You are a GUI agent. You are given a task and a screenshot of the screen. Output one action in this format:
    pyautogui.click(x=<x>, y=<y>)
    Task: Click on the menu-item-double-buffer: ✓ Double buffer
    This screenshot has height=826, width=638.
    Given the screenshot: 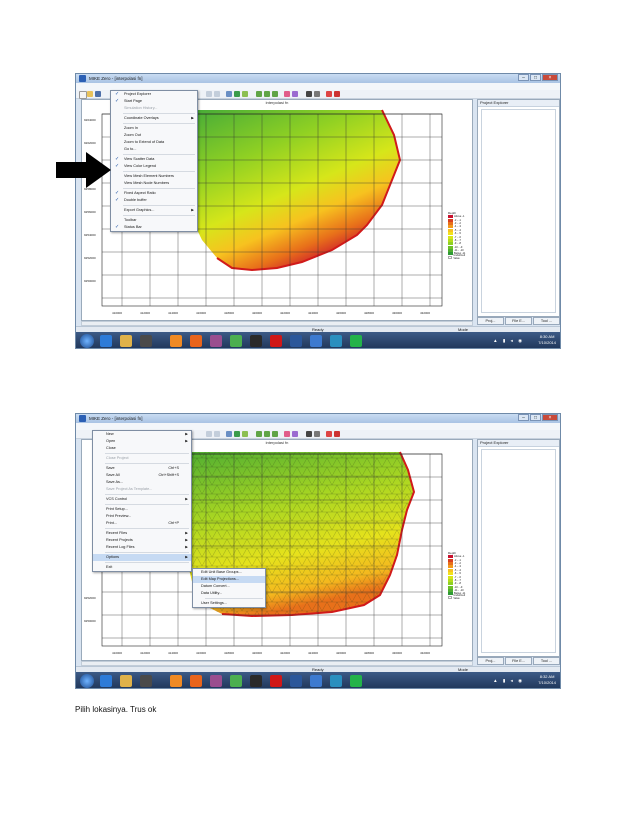 What is the action you would take?
    pyautogui.click(x=154, y=200)
    